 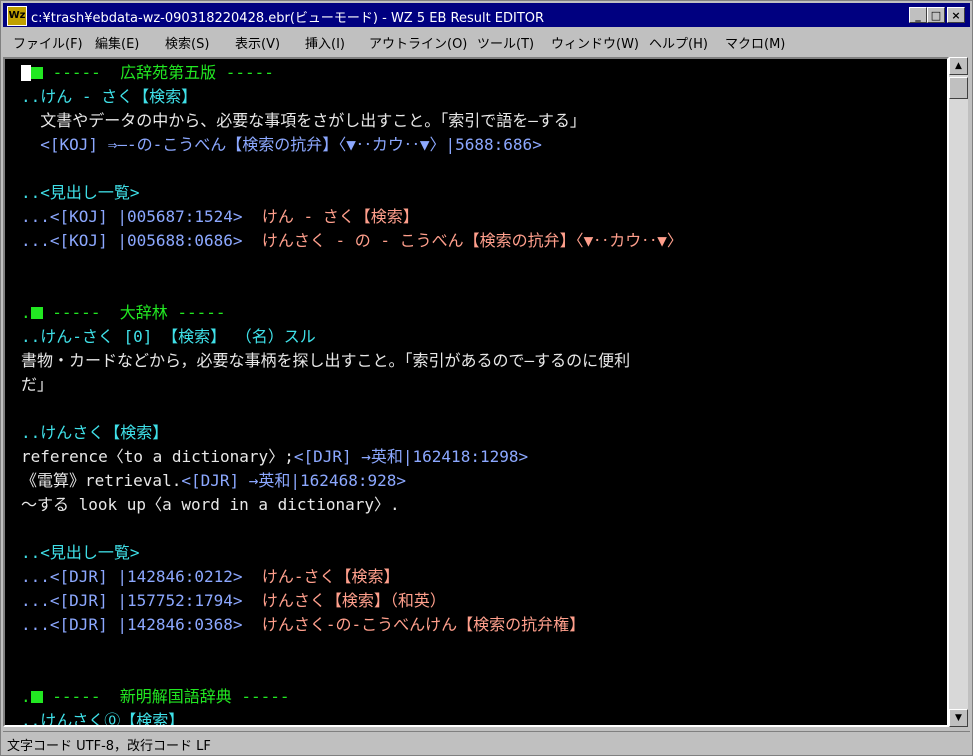 What do you see at coordinates (141, 576) in the screenshot?
I see `entry-link: ...<[DJR] |142846:0212>` at bounding box center [141, 576].